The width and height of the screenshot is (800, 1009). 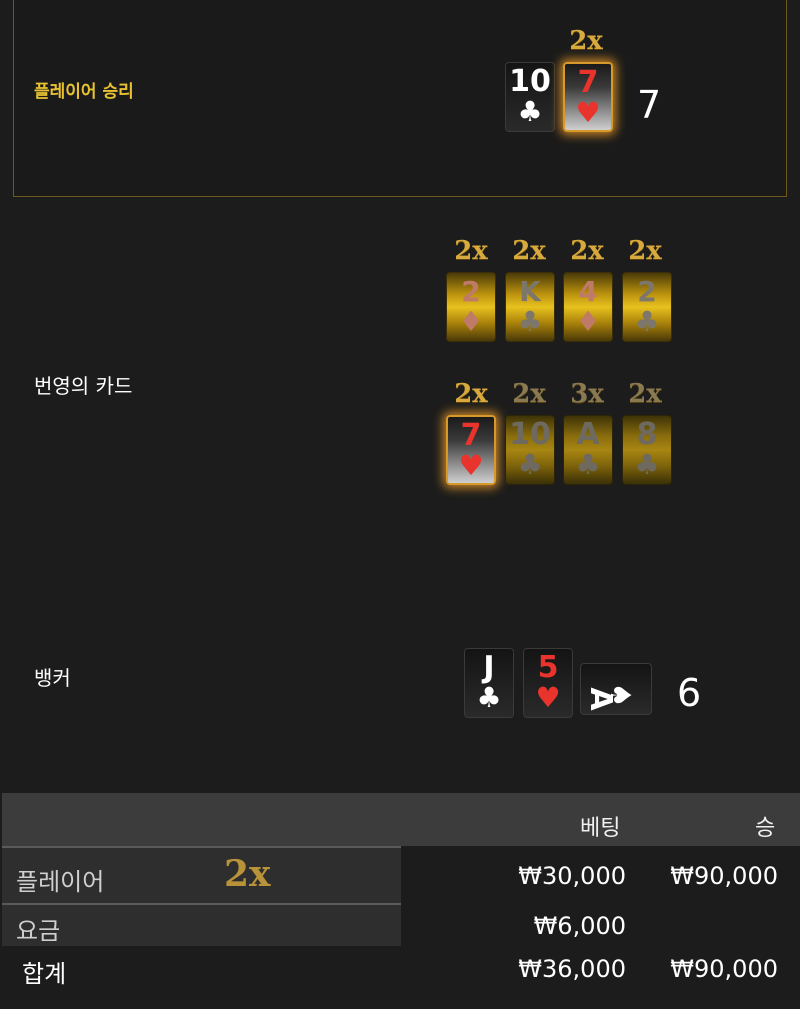 What do you see at coordinates (600, 828) in the screenshot?
I see `bet-column-header: 베팅` at bounding box center [600, 828].